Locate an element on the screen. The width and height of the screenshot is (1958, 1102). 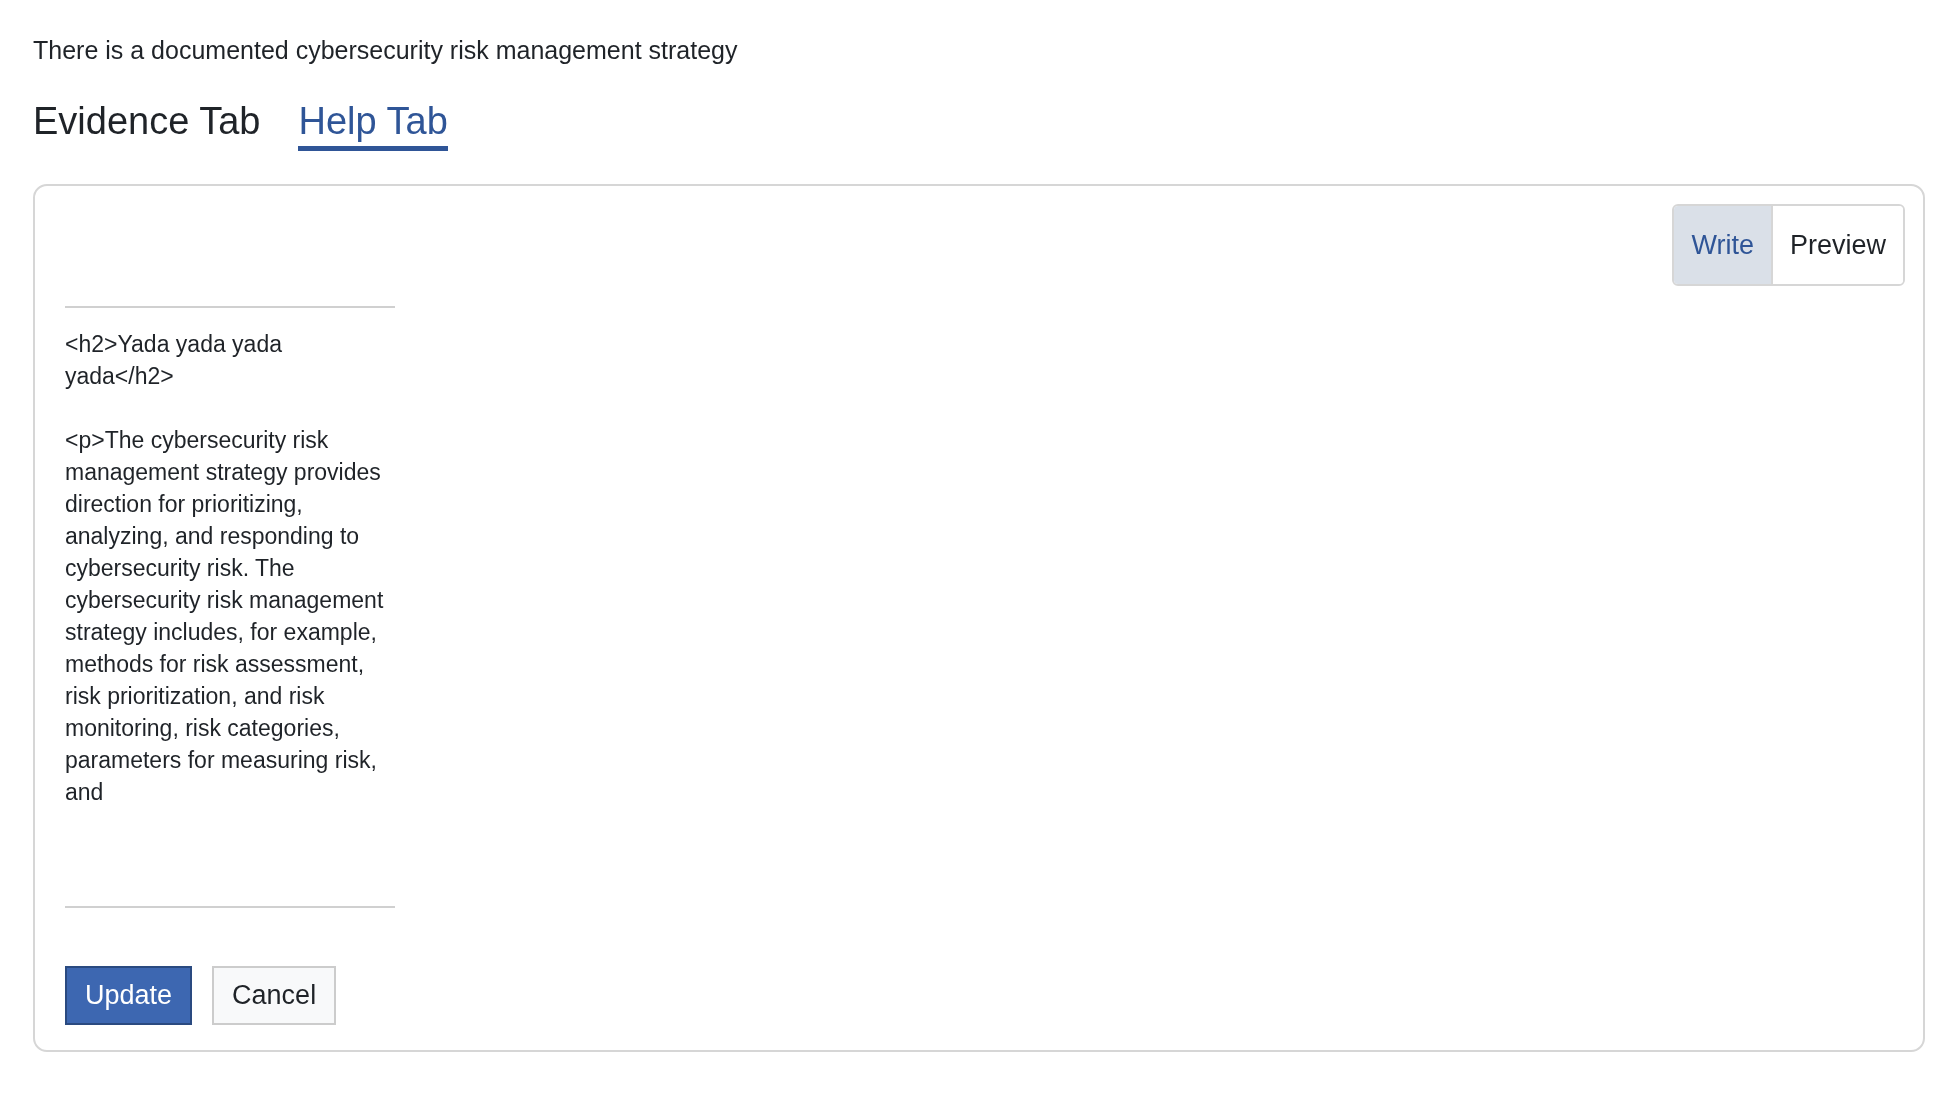
mode-tab: Write is located at coordinates (1723, 245).